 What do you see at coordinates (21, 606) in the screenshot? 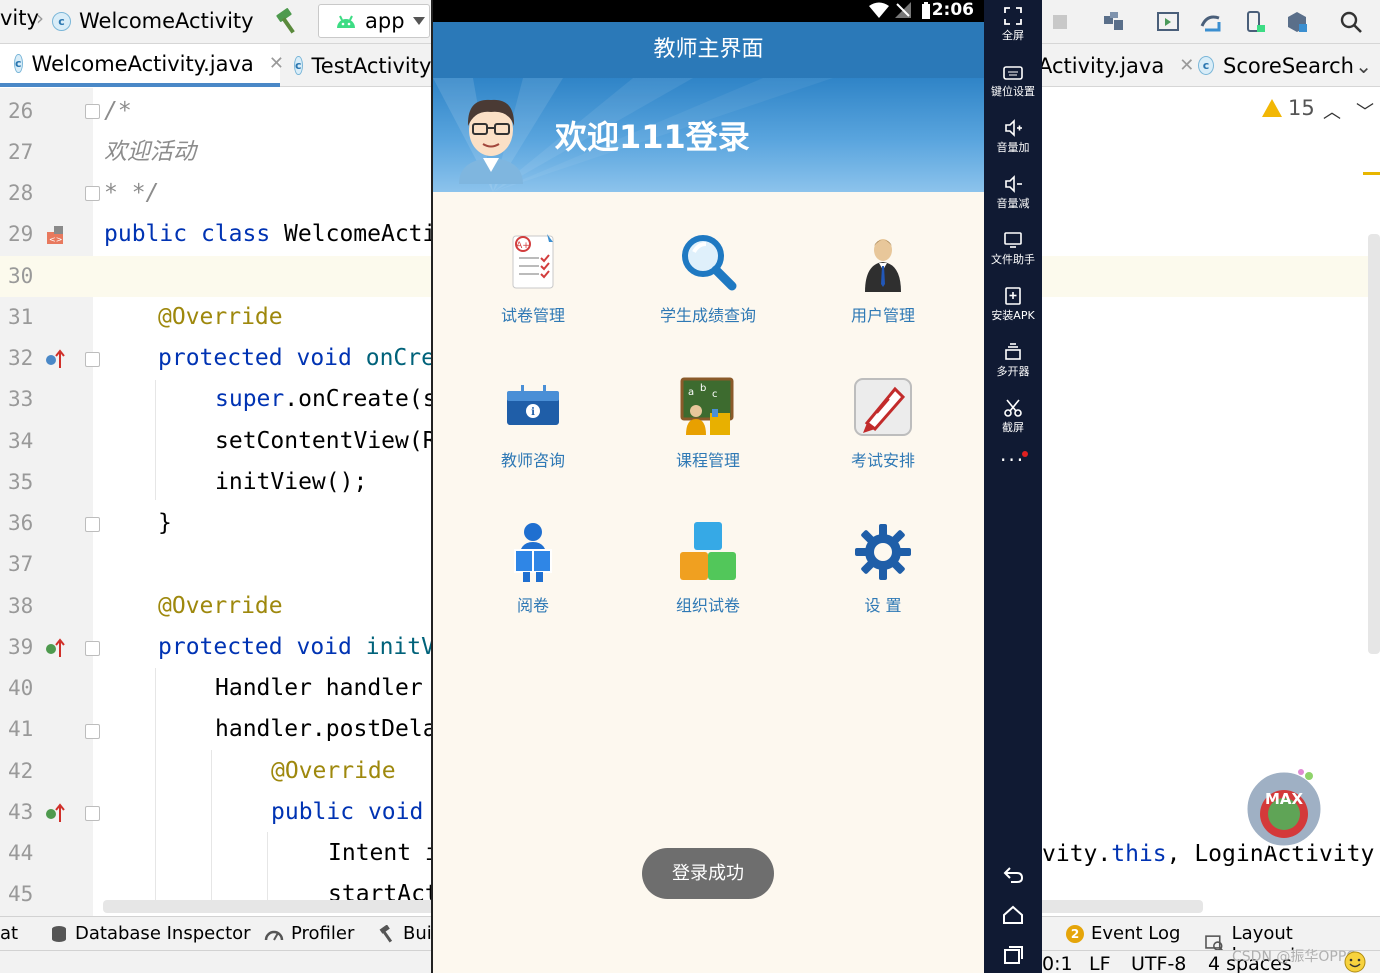
I see `line-number: 38` at bounding box center [21, 606].